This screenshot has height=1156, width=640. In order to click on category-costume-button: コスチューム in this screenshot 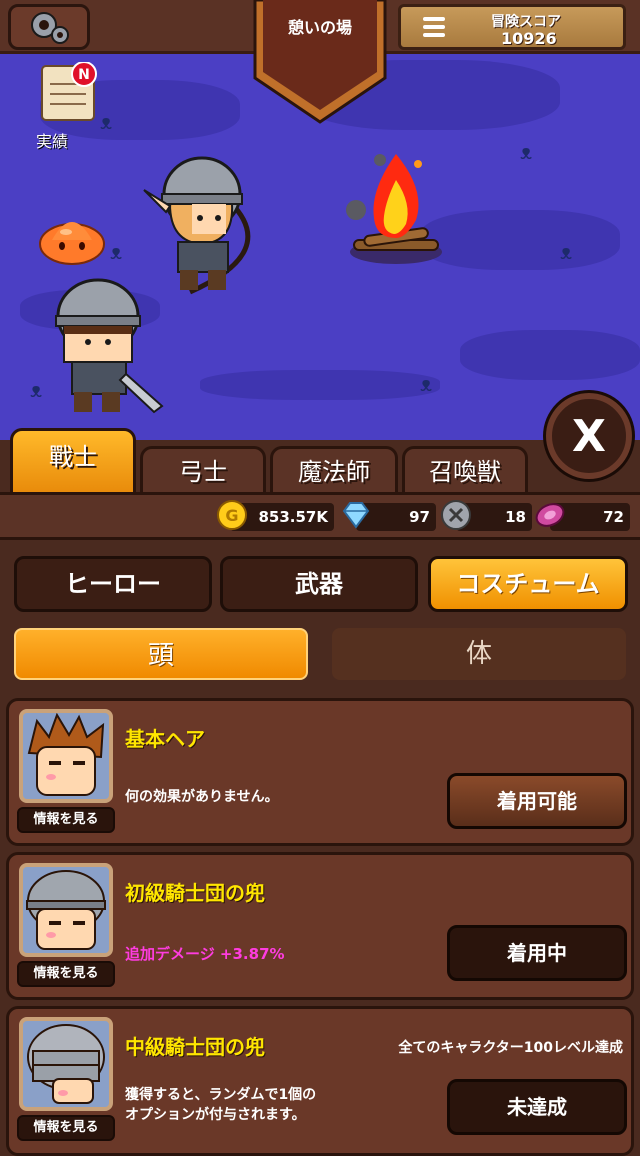, I will do `click(528, 584)`.